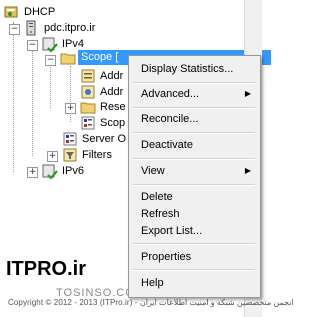 The height and width of the screenshot is (317, 320). What do you see at coordinates (31, 28) in the screenshot?
I see `server-icon` at bounding box center [31, 28].